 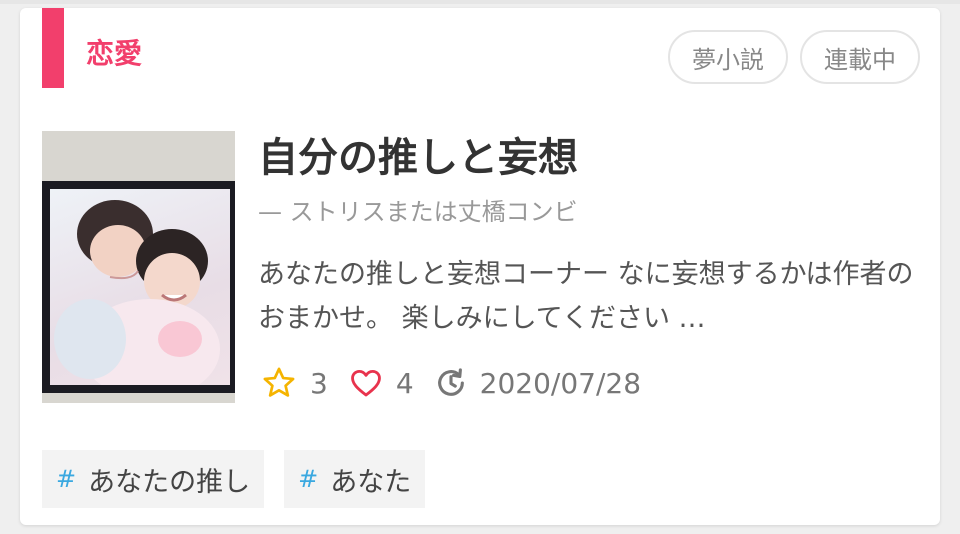 What do you see at coordinates (418, 212) in the screenshot?
I see `story-subtitle: — ストリスまたは丈橋コンビ` at bounding box center [418, 212].